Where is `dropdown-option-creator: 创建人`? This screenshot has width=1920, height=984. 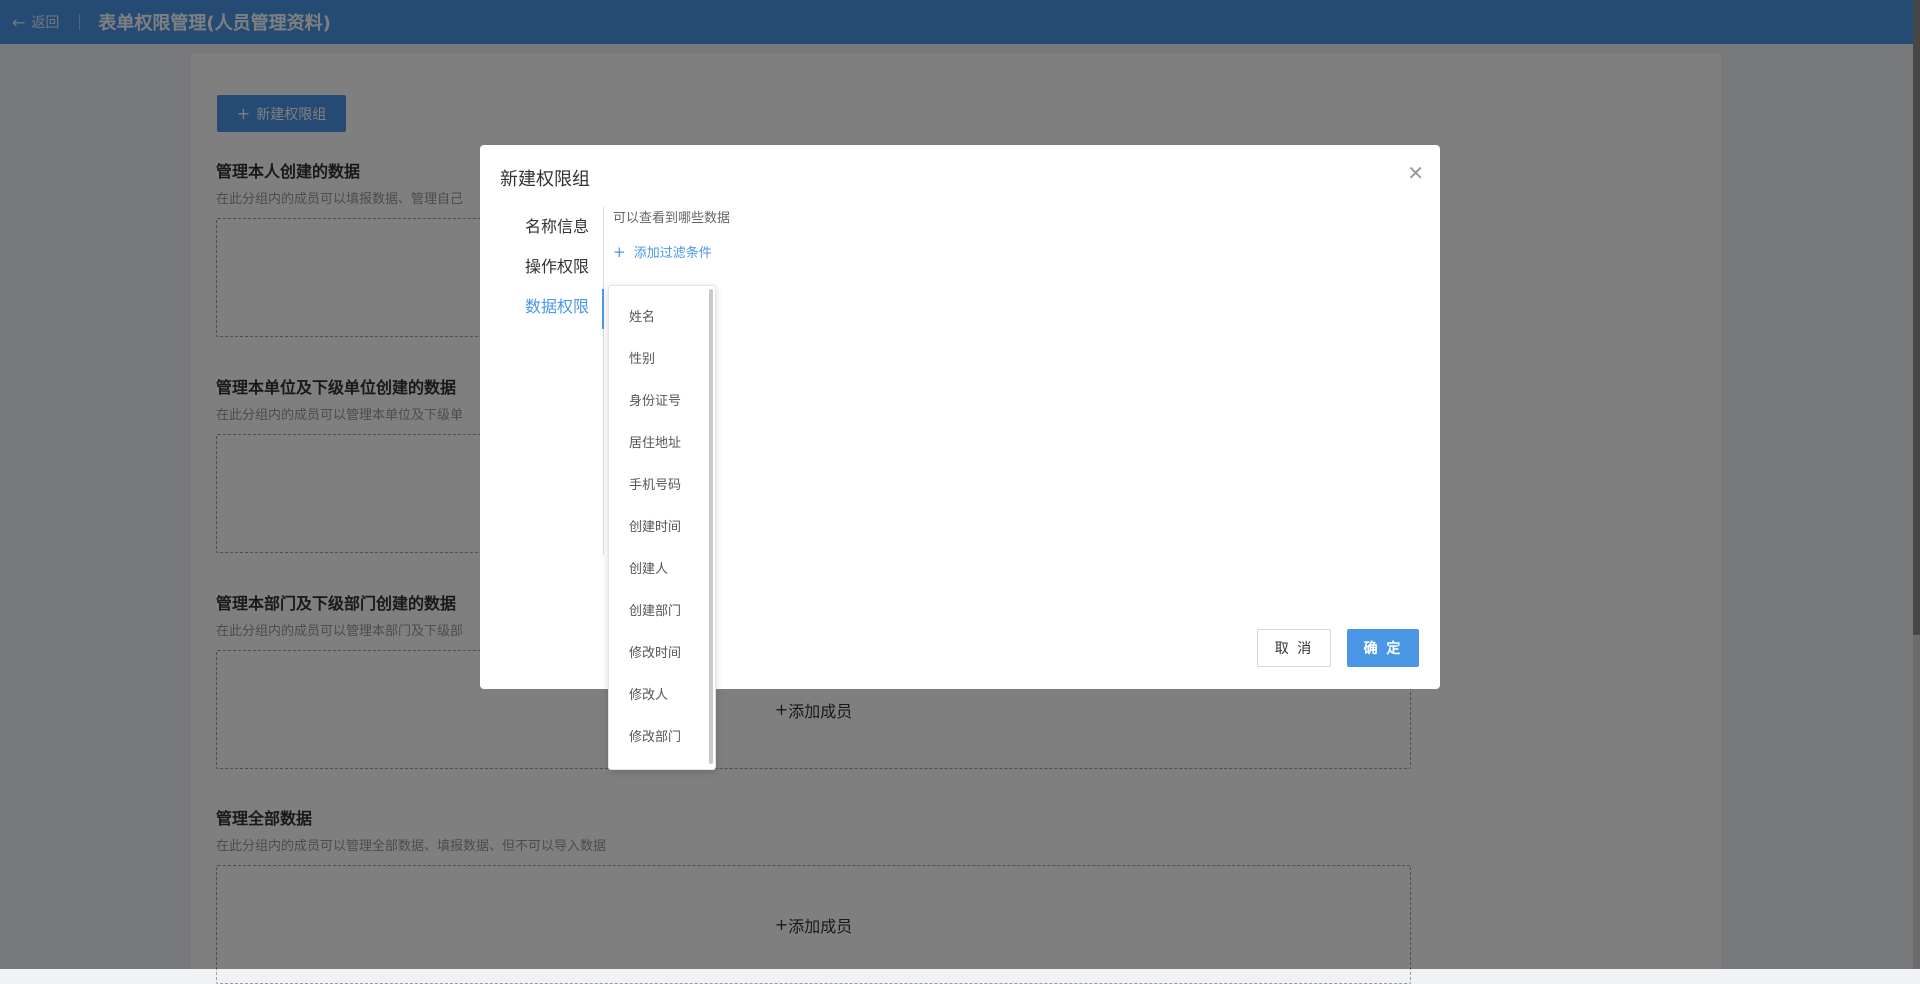 dropdown-option-creator: 创建人 is located at coordinates (648, 567).